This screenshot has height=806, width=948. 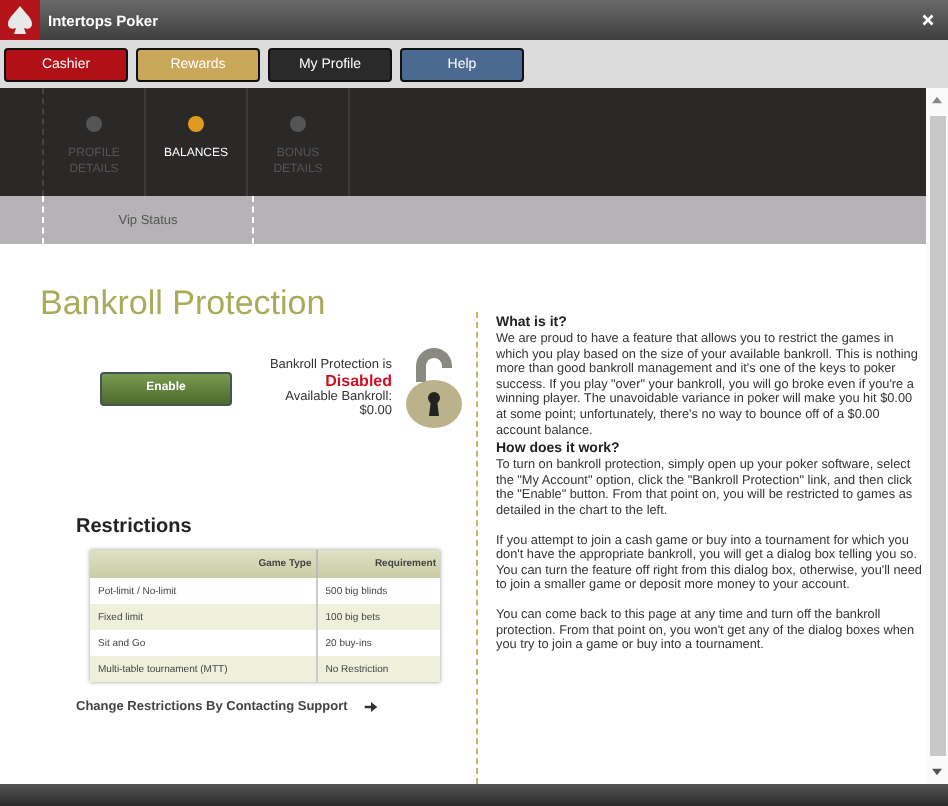 What do you see at coordinates (928, 20) in the screenshot?
I see `close-icon` at bounding box center [928, 20].